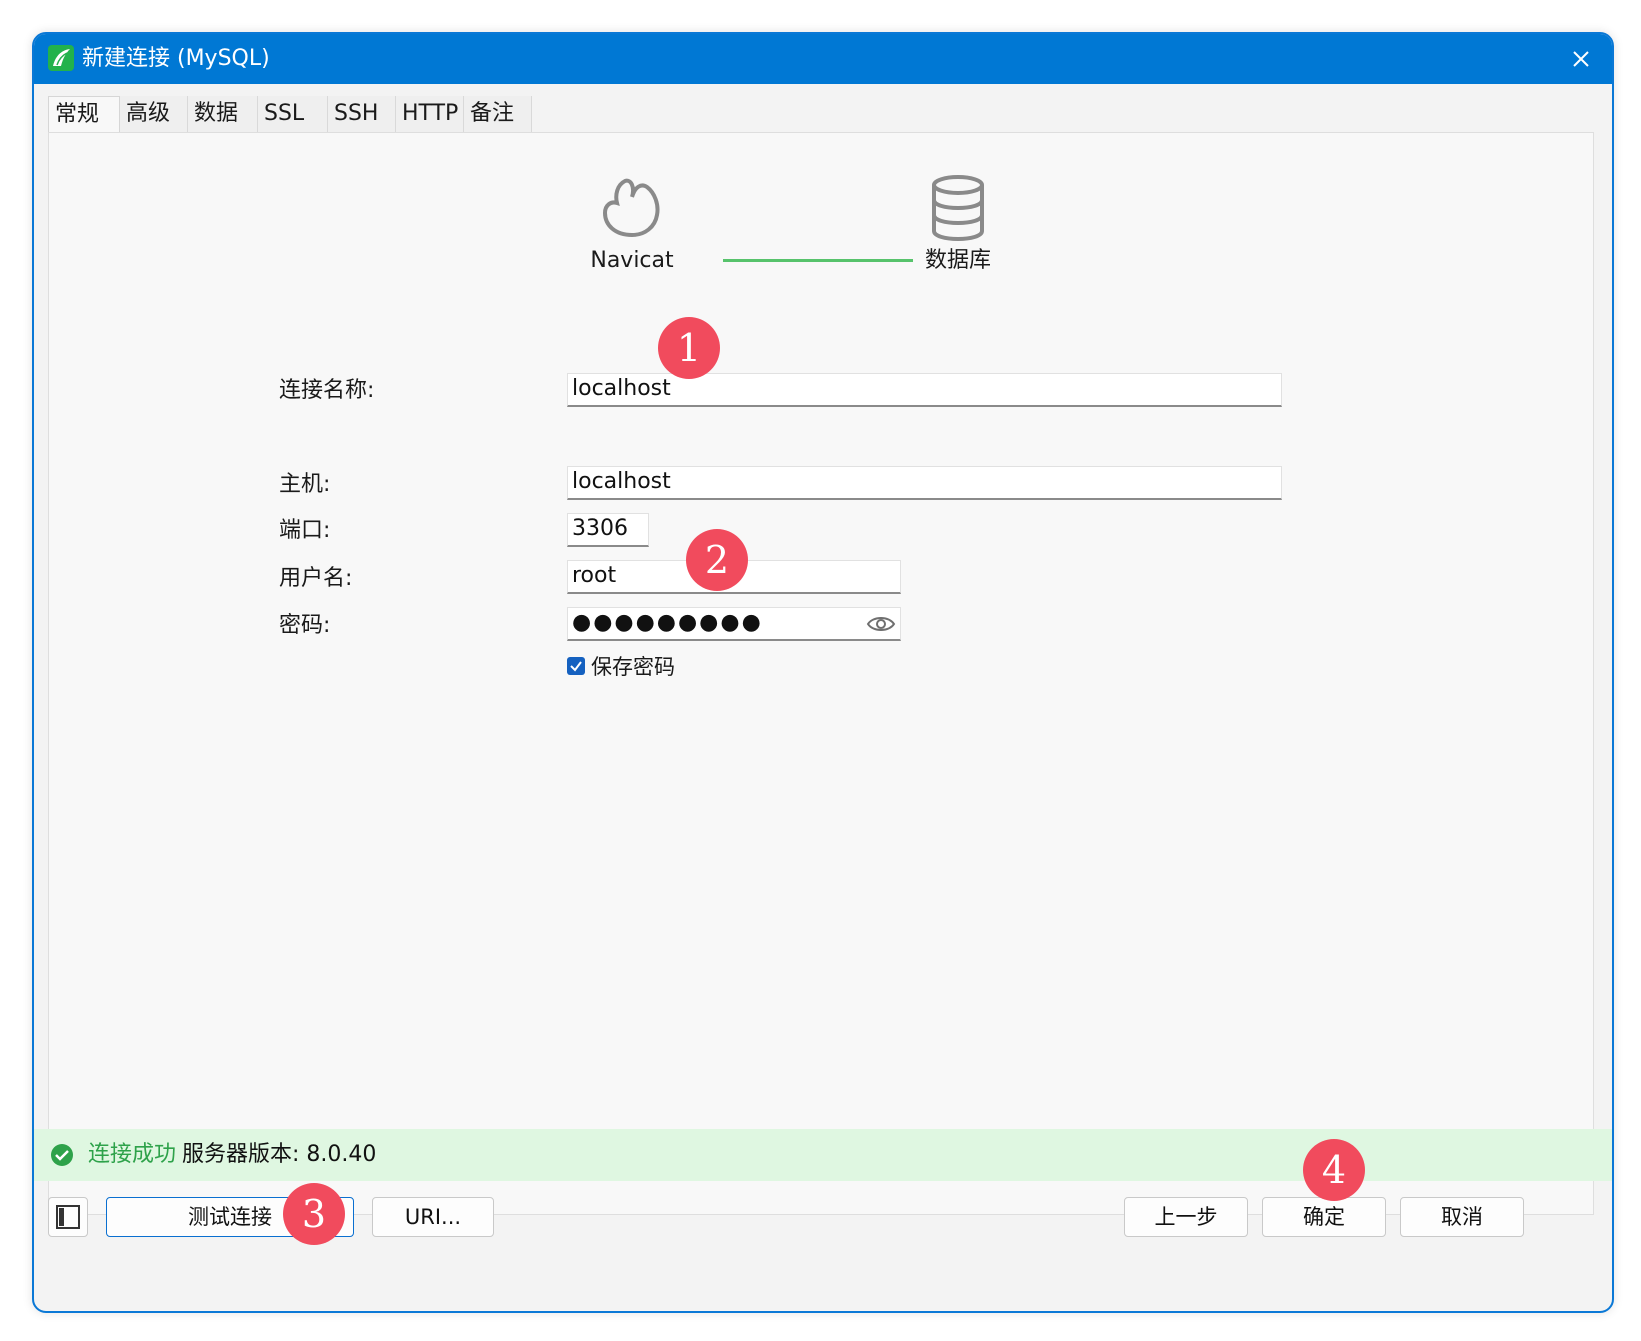 The height and width of the screenshot is (1341, 1641). Describe the element at coordinates (818, 260) in the screenshot. I see `connection-line` at that location.